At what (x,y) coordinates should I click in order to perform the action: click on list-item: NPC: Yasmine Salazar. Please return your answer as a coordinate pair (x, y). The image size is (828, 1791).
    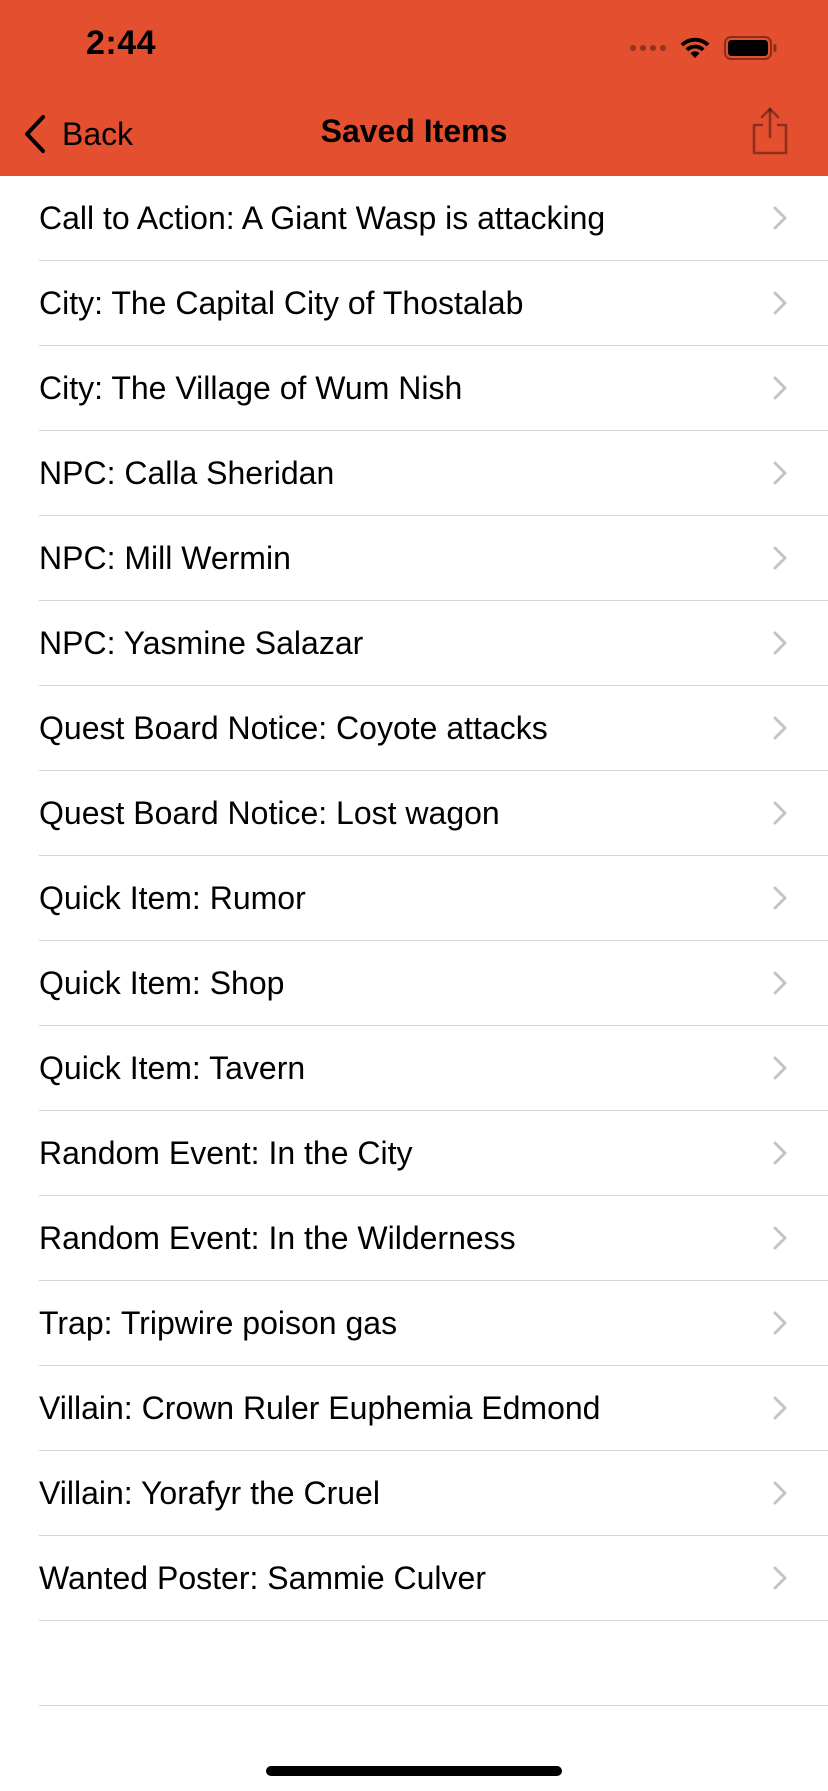
    Looking at the image, I should click on (414, 643).